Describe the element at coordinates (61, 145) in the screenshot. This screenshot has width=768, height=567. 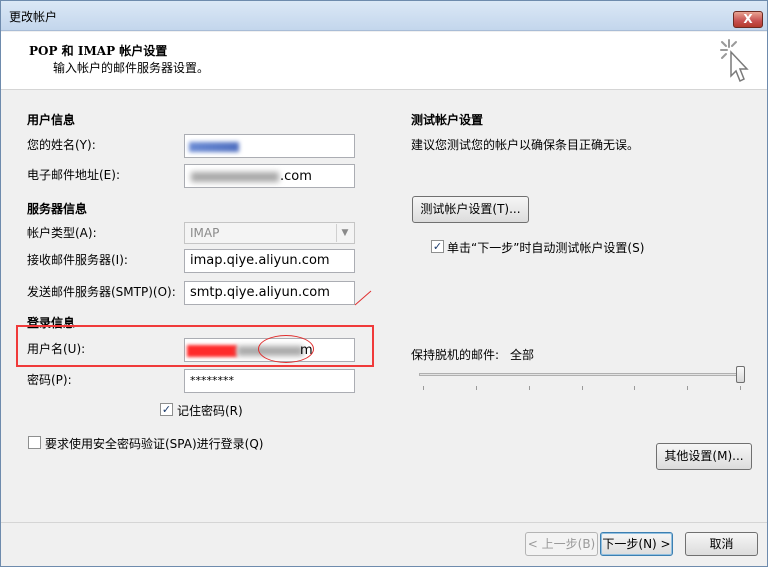
I see `name-label: 您的姓名(Y):` at that location.